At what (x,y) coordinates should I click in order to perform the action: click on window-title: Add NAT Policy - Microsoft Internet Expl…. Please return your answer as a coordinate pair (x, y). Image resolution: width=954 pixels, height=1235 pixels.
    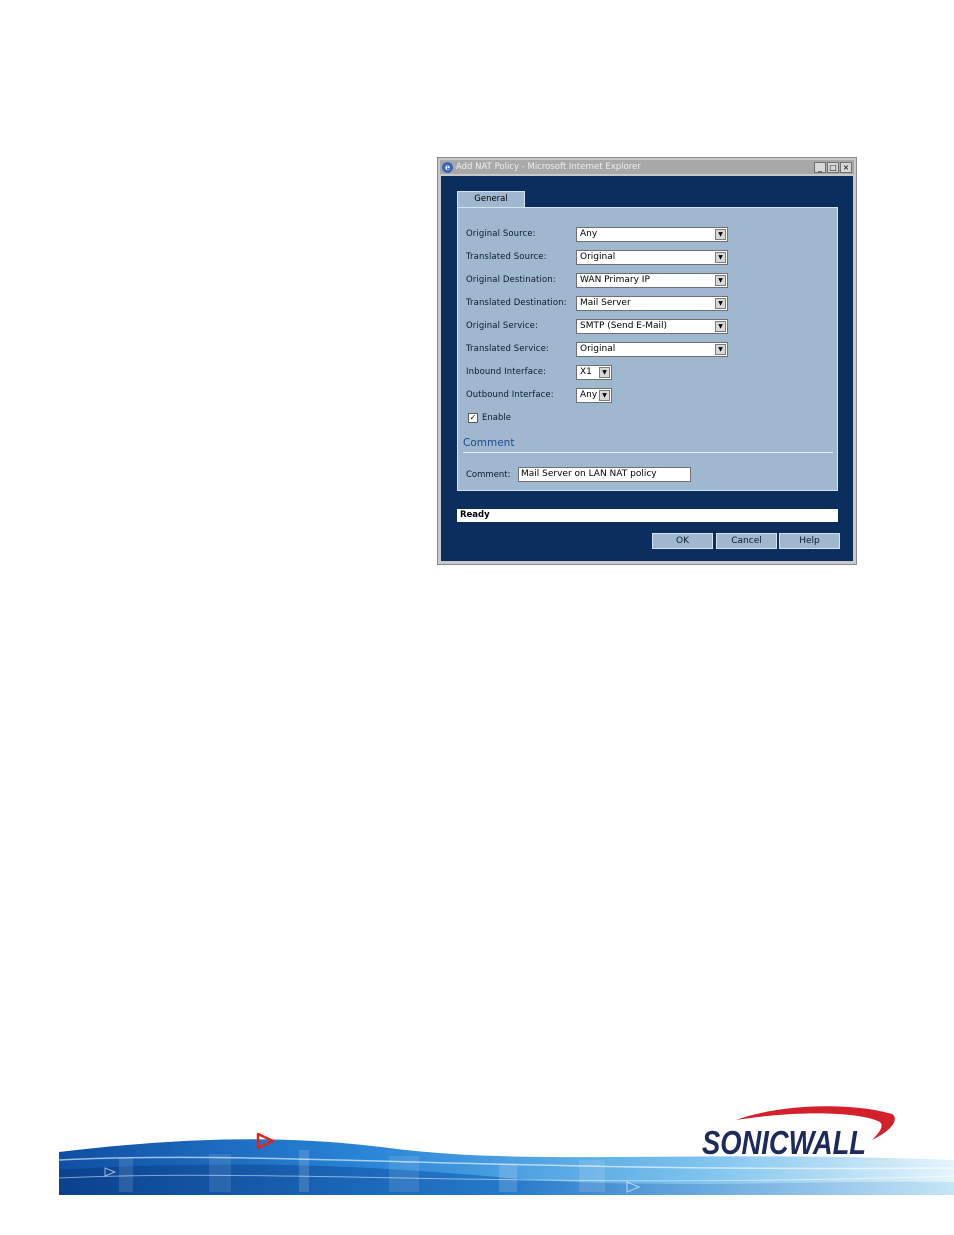
    Looking at the image, I should click on (548, 167).